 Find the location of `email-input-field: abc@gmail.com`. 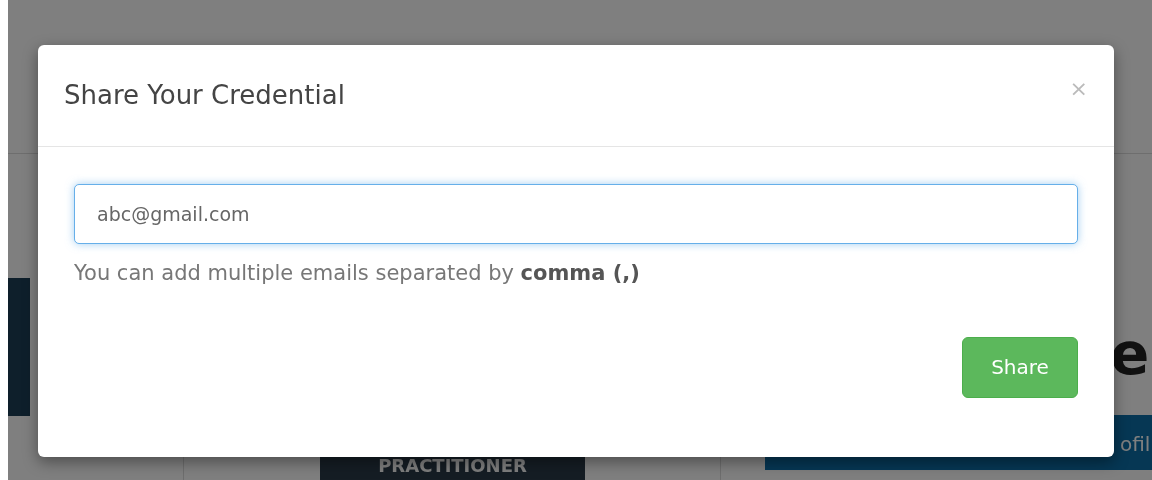

email-input-field: abc@gmail.com is located at coordinates (576, 214).